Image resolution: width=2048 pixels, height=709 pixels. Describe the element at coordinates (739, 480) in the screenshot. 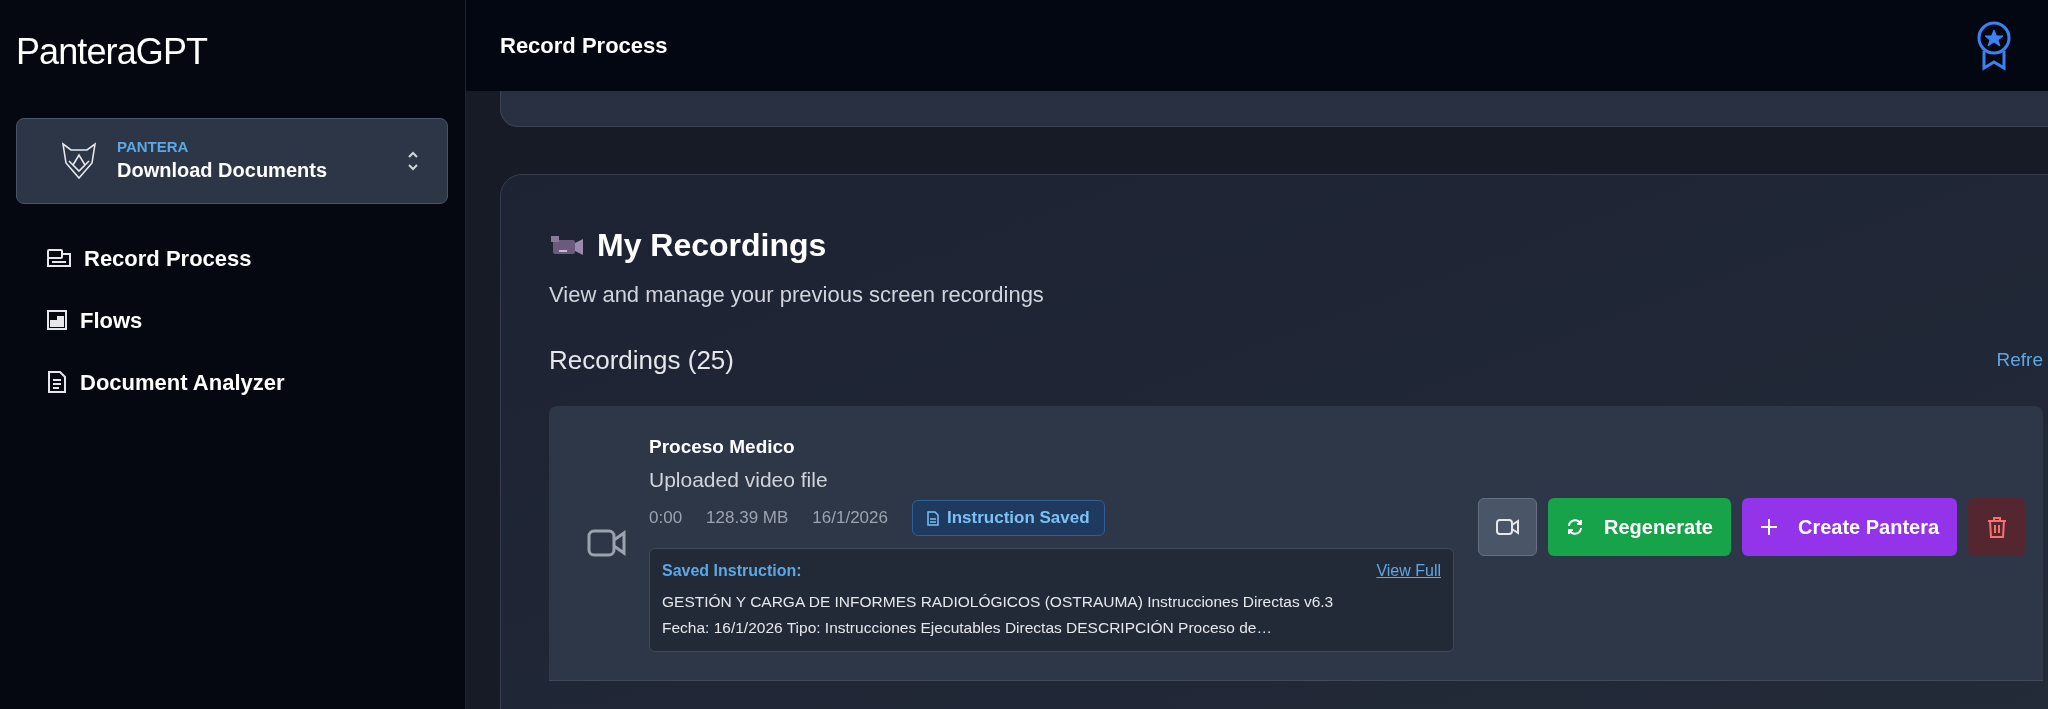

I see `recording-source: Uploaded video file` at that location.